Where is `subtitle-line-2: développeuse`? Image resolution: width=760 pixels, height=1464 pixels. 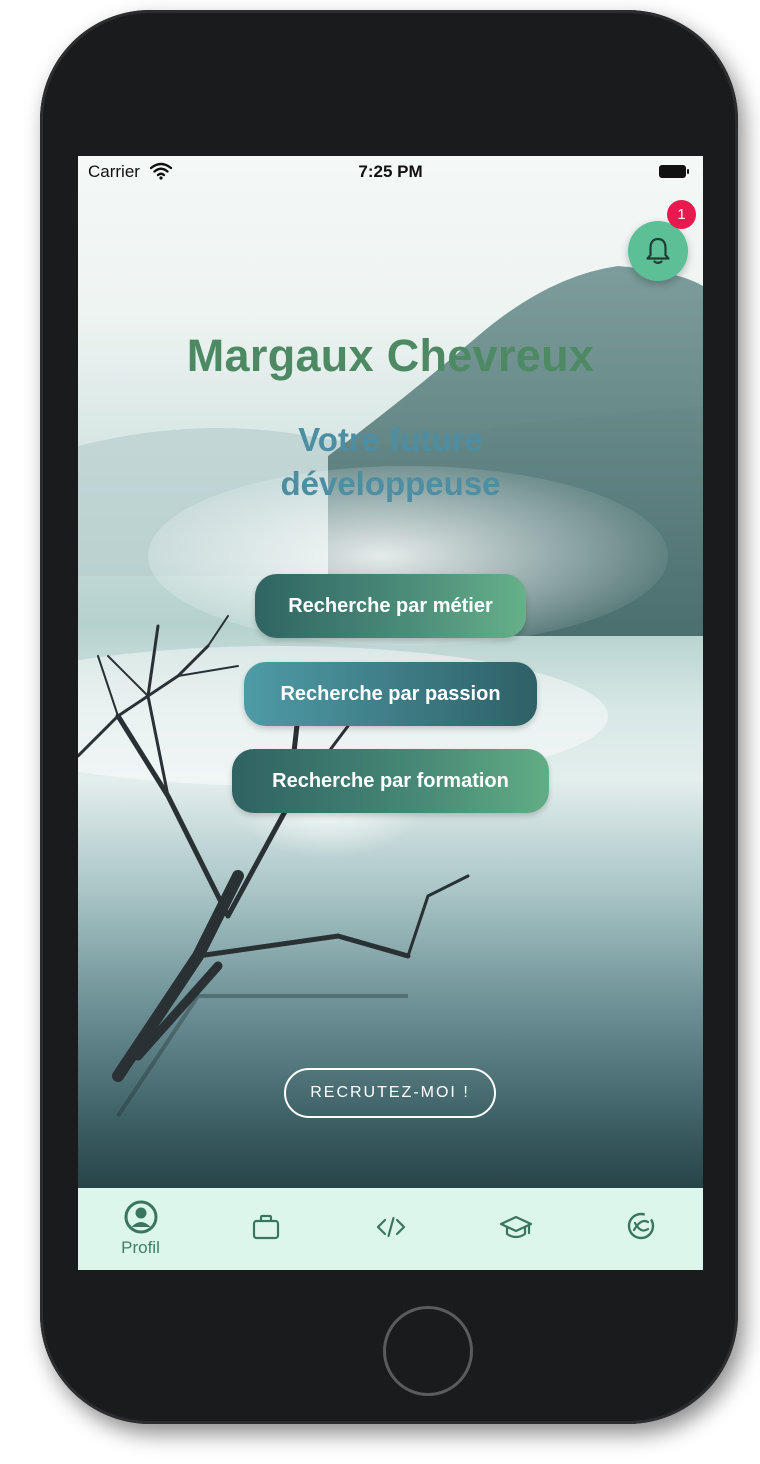
subtitle-line-2: développeuse is located at coordinates (390, 483).